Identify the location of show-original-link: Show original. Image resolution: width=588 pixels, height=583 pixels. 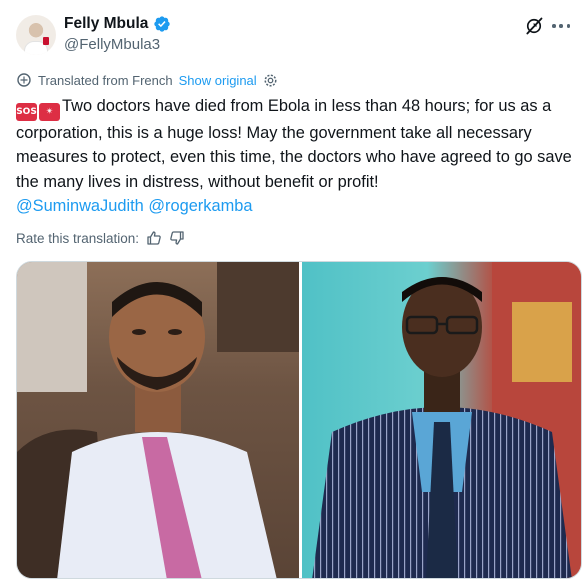
(218, 80).